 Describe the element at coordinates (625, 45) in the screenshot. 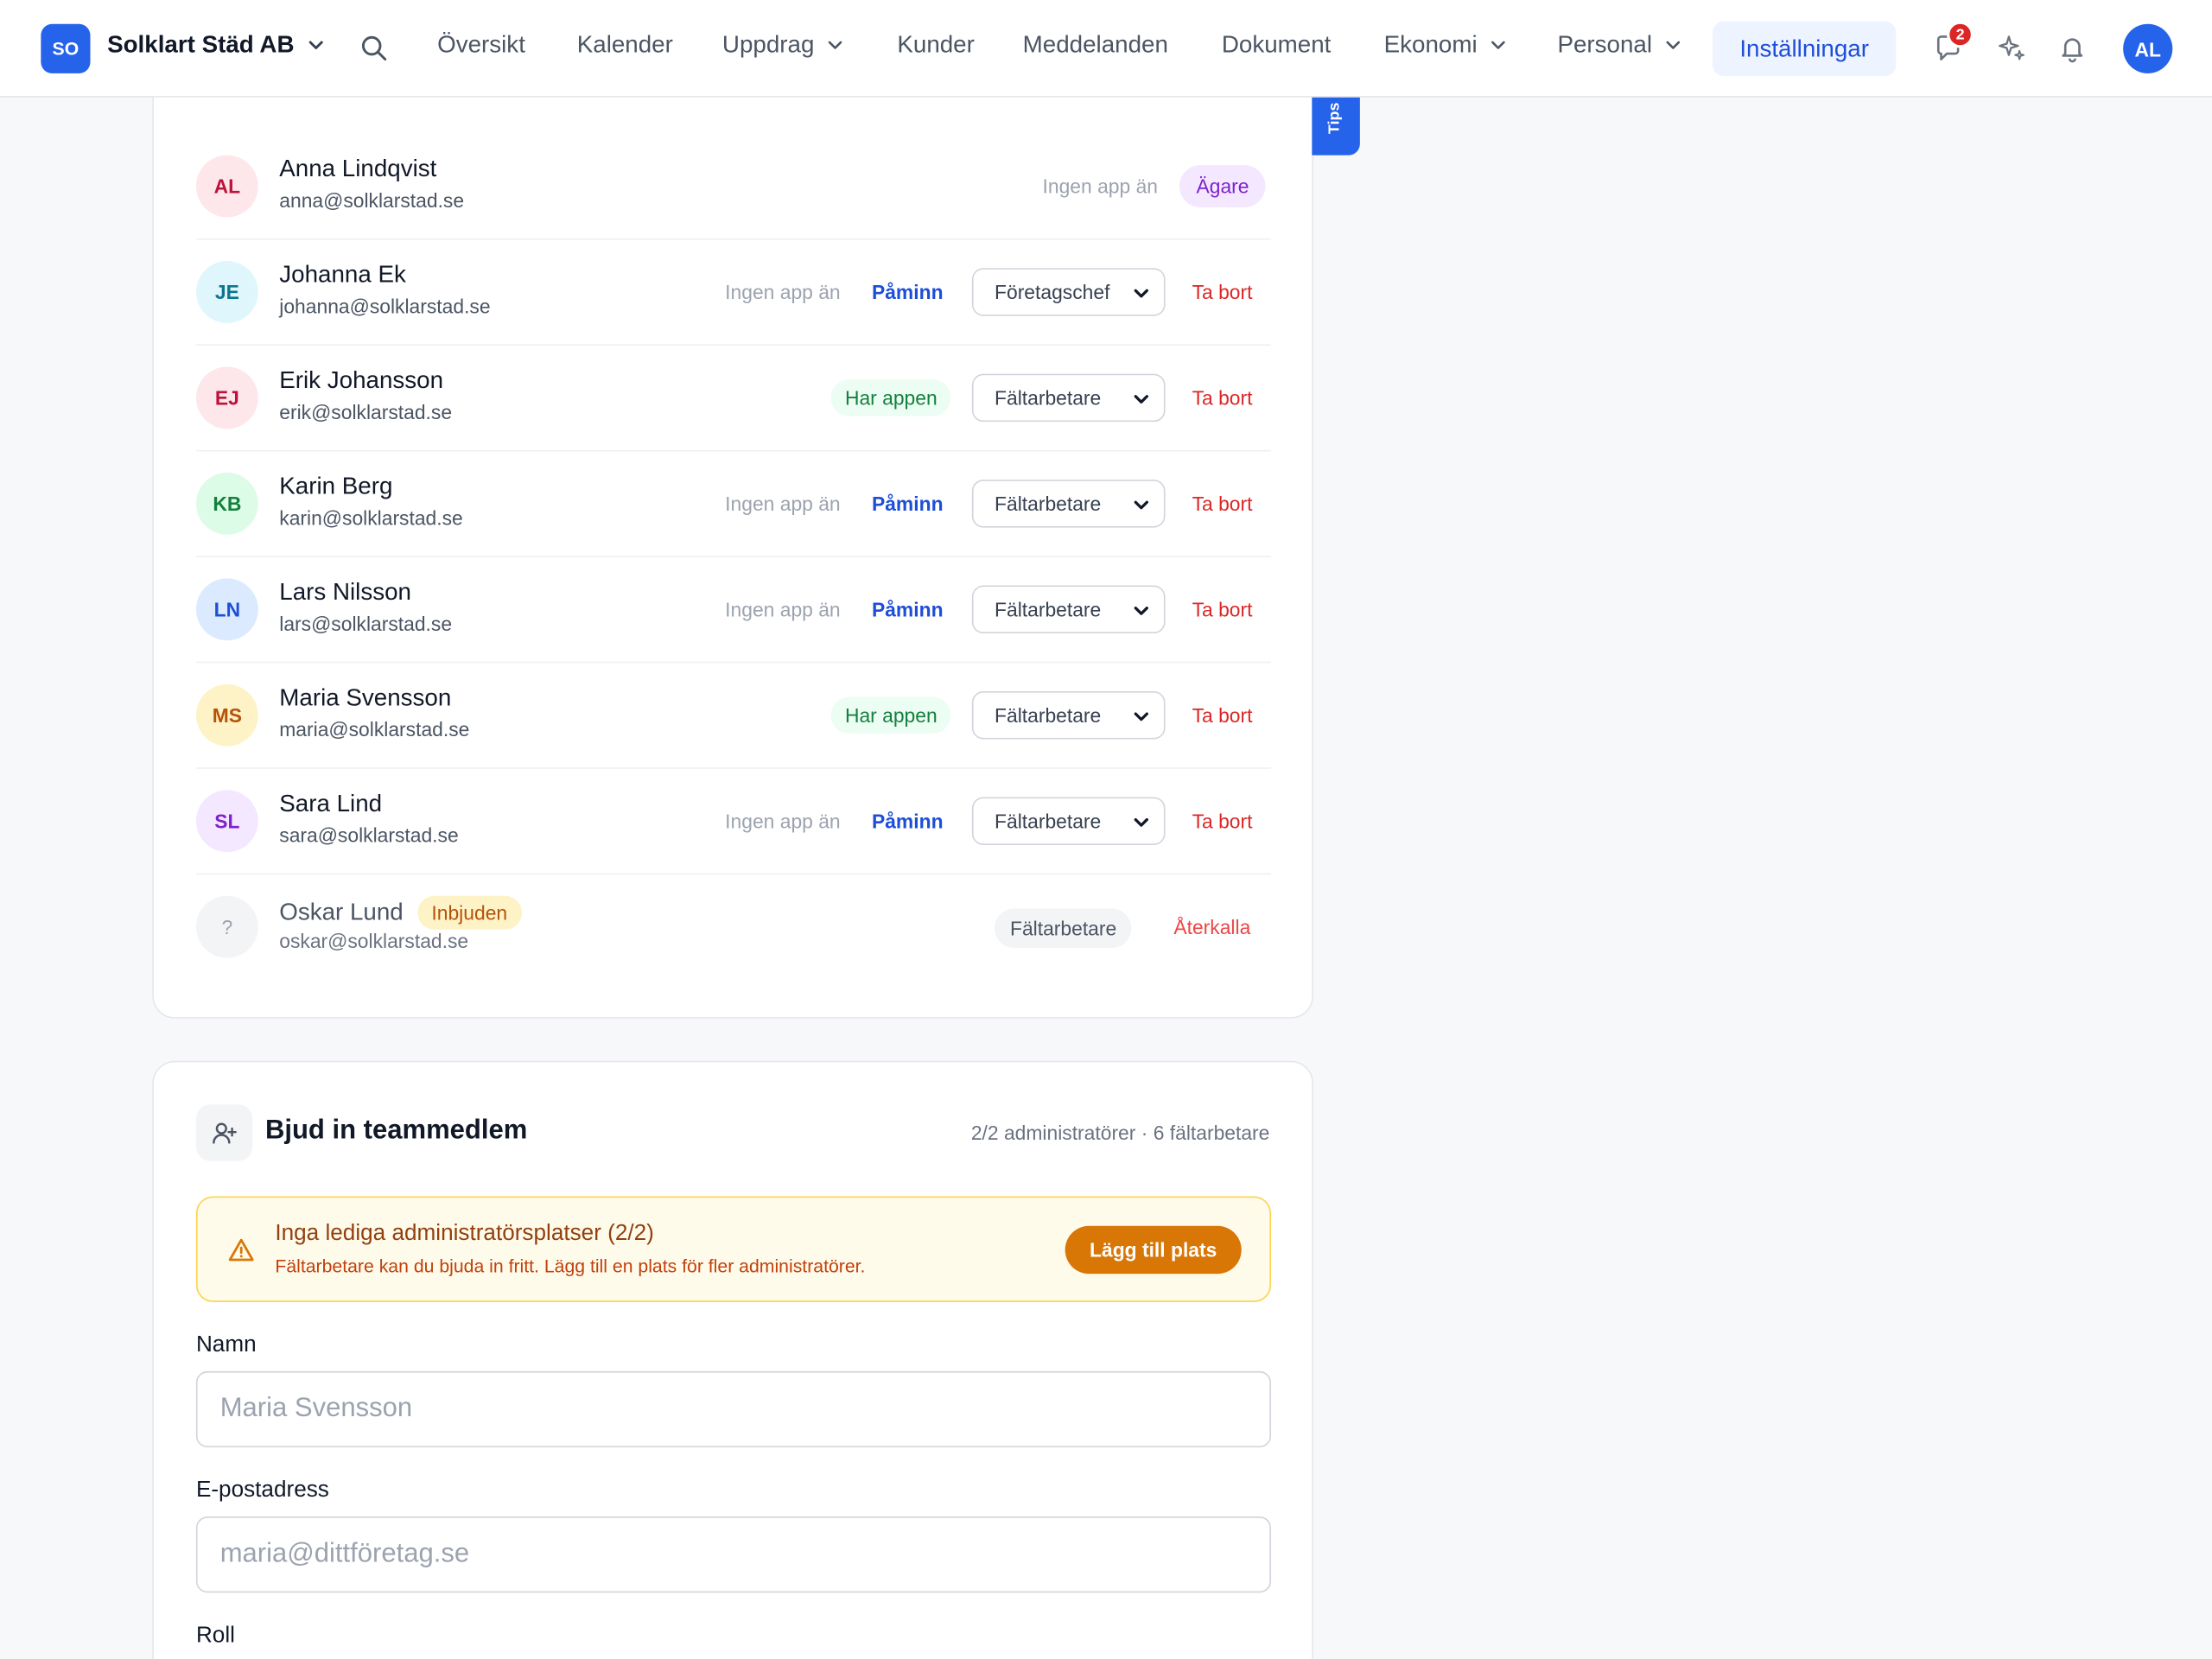

I see `nav-item-kalender: Kalender` at that location.